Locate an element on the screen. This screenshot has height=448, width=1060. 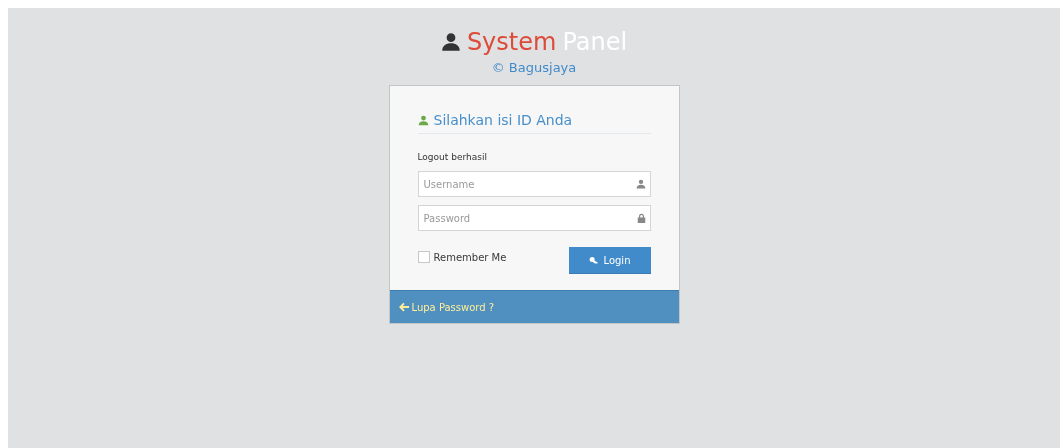
forgot-password-link: Lupa Password ? is located at coordinates (446, 307).